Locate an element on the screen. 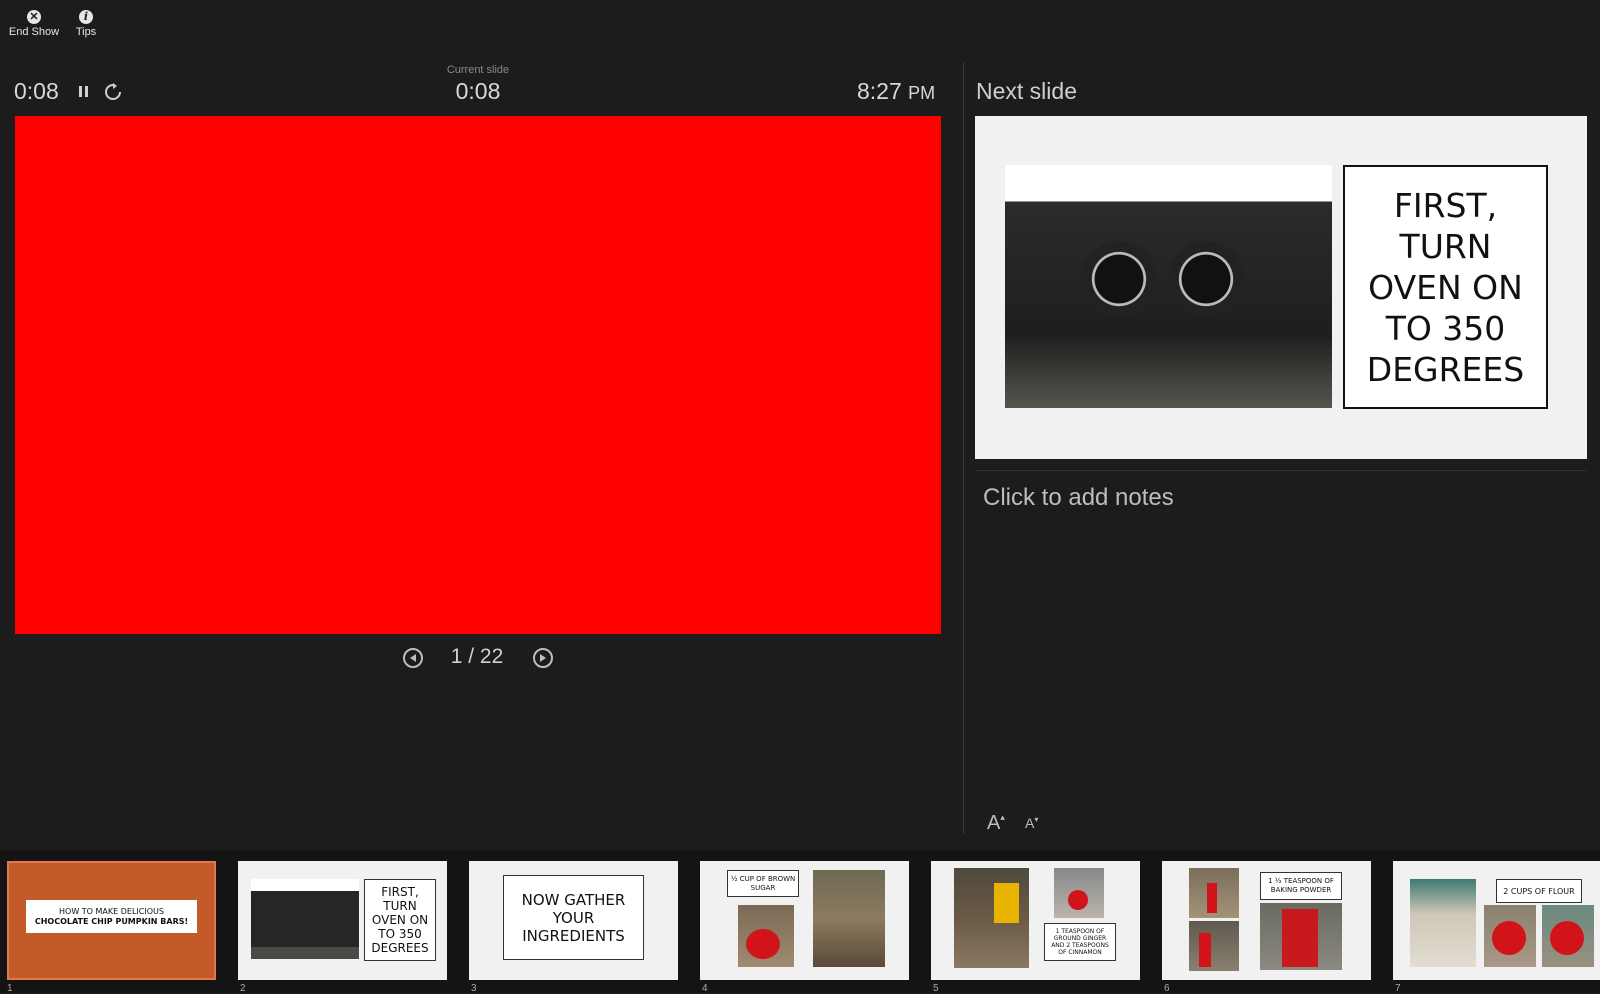  increase-font-button: A▴ is located at coordinates (996, 823).